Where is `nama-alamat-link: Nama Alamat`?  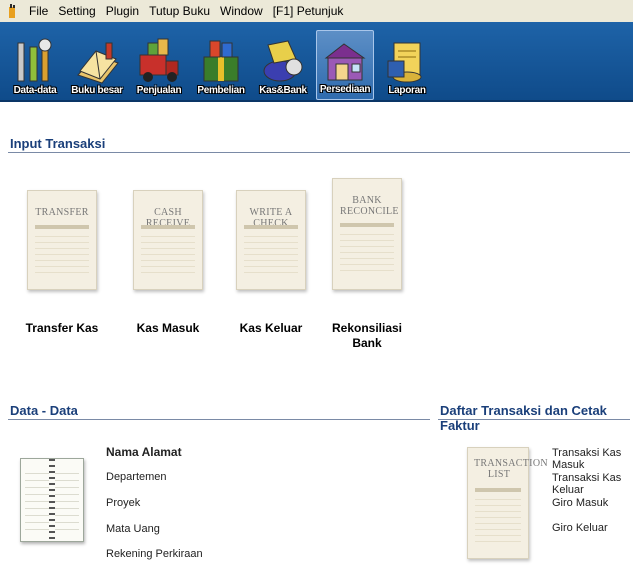 nama-alamat-link: Nama Alamat is located at coordinates (144, 452).